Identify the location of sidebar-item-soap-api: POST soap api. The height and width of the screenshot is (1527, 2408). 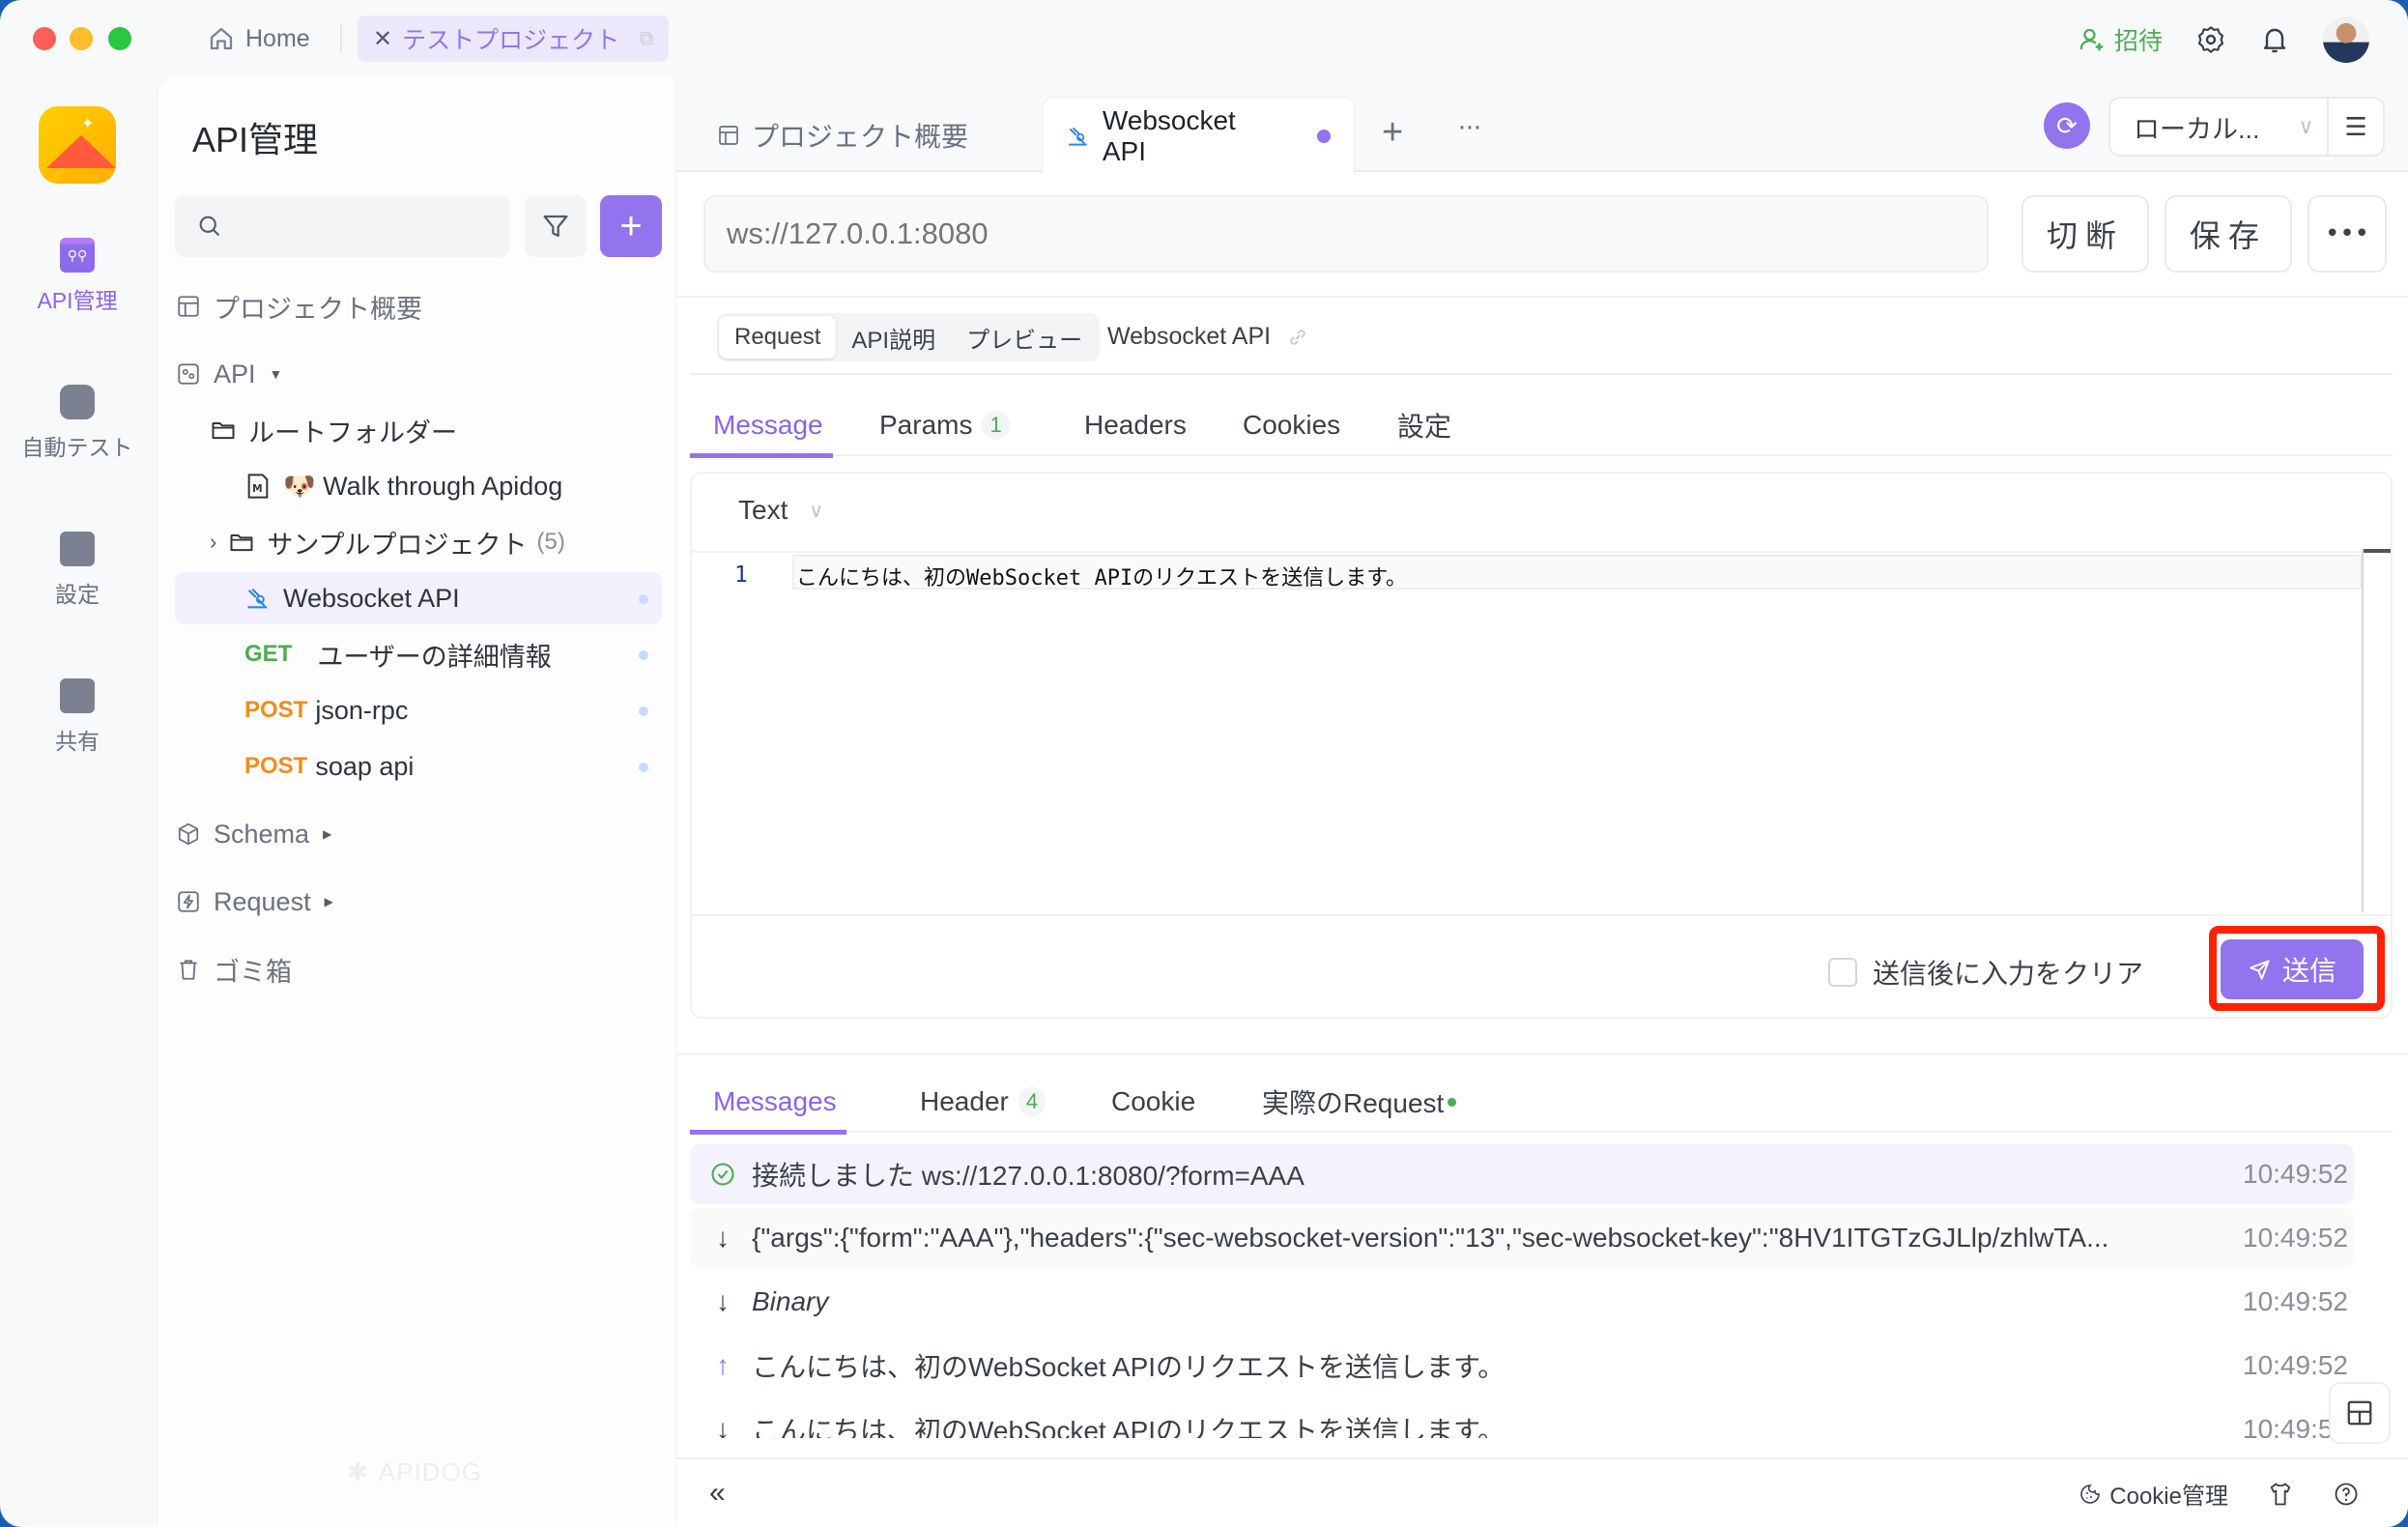
(419, 766).